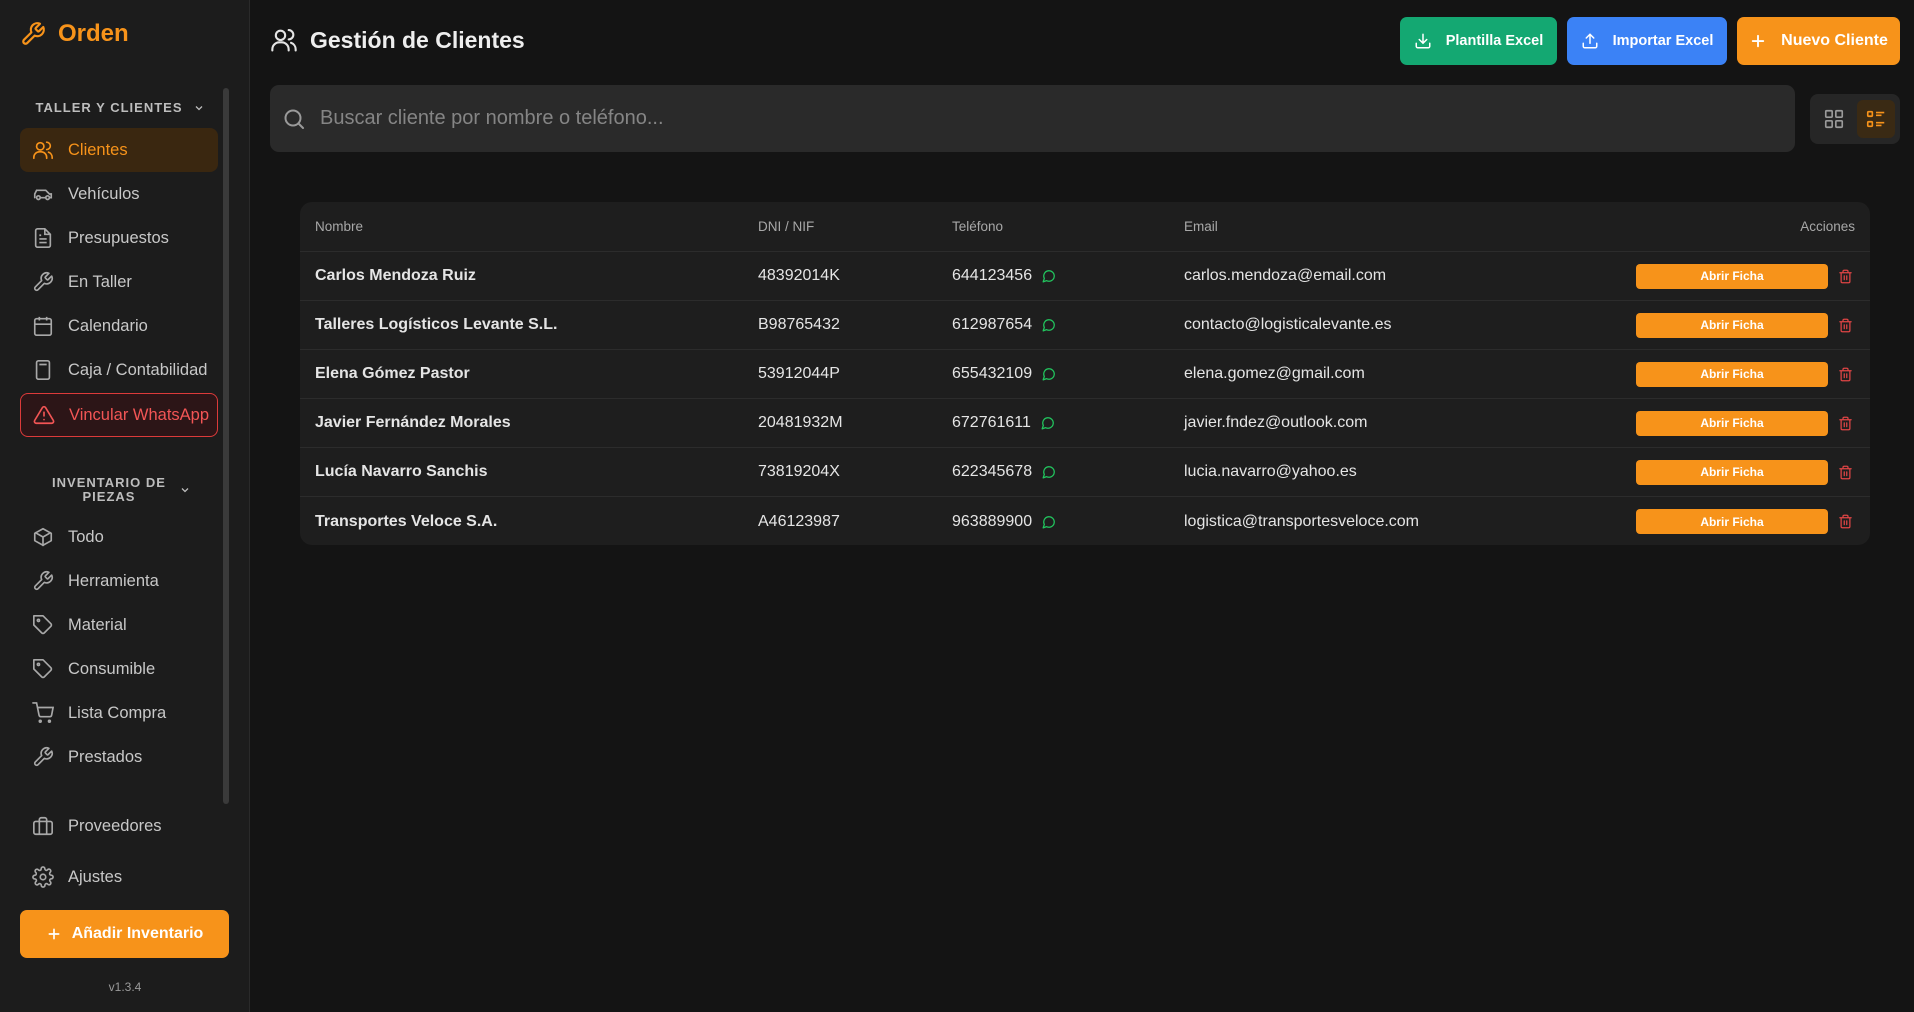 This screenshot has width=1914, height=1012. I want to click on section-header-inventario: INVENTARIO DE PIEZAS, so click(120, 490).